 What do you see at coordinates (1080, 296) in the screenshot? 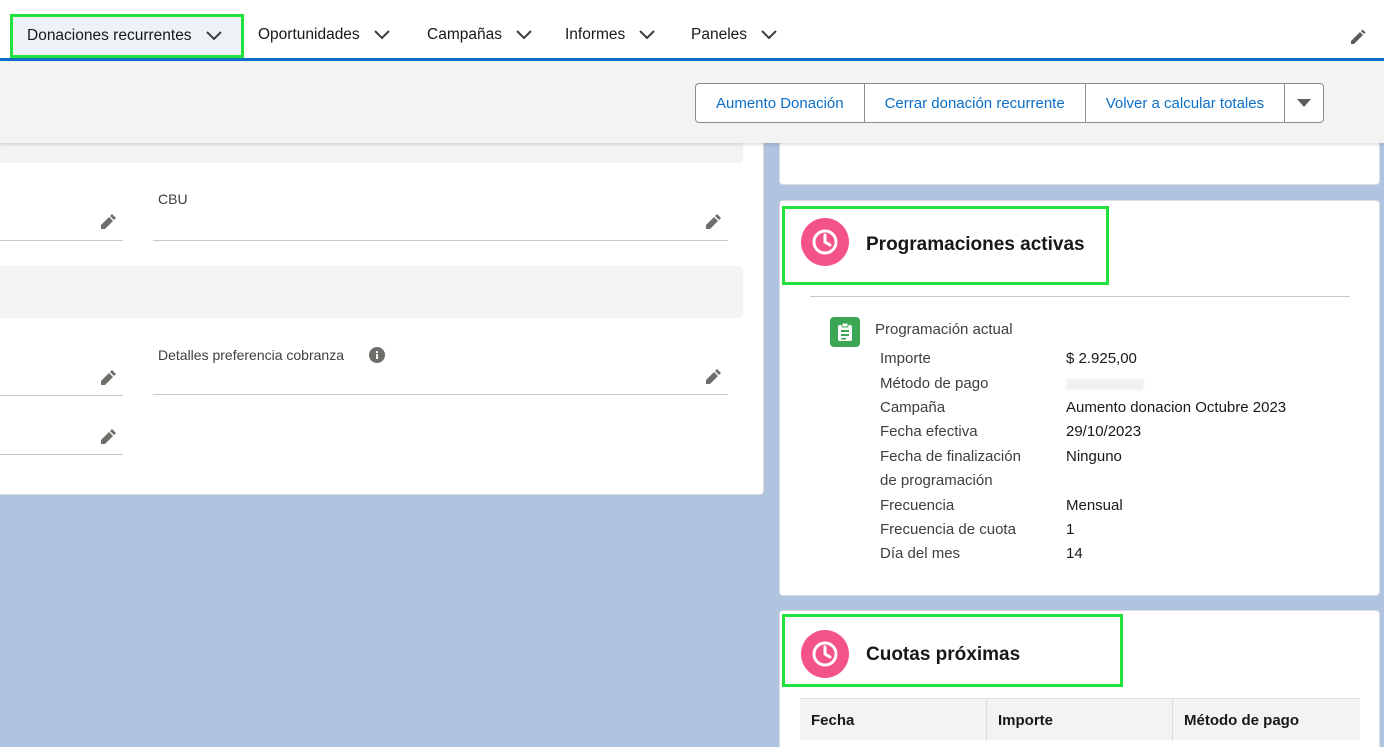
I see `card-divider` at bounding box center [1080, 296].